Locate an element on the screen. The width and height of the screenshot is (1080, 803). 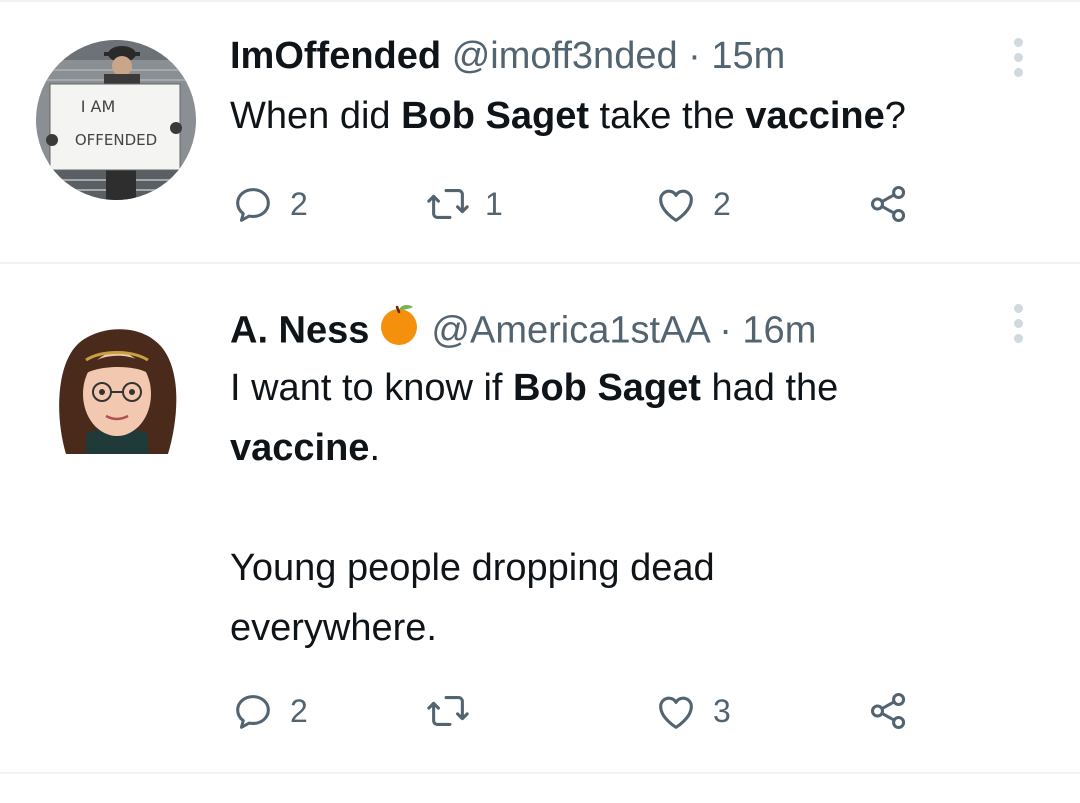
like-count: 3 is located at coordinates (722, 710).